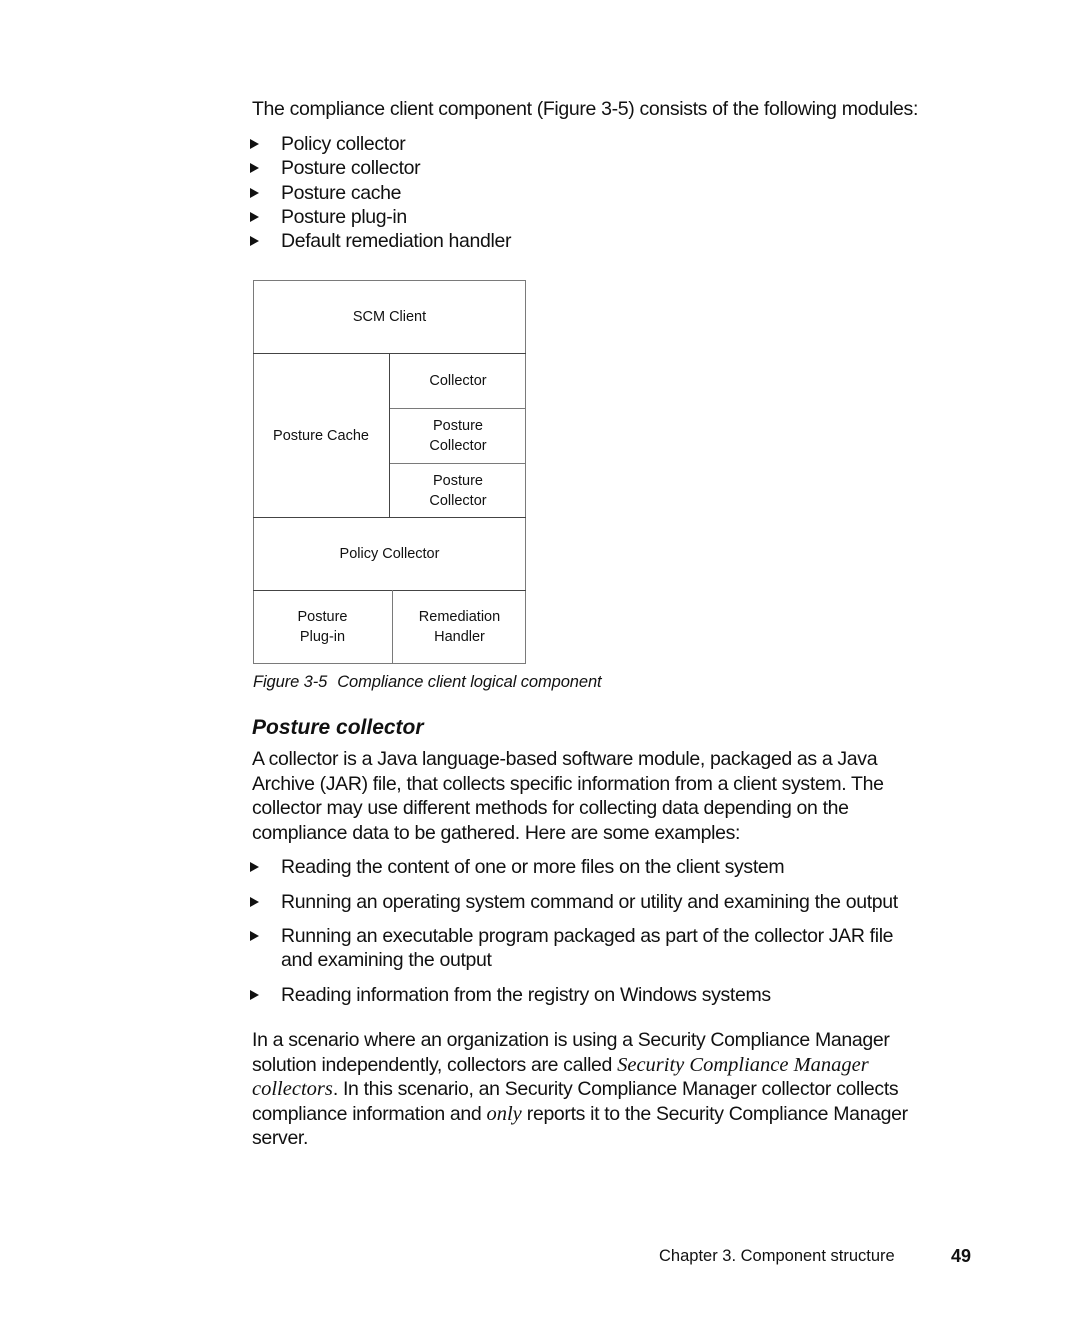 This screenshot has height=1317, width=1080. Describe the element at coordinates (338, 727) in the screenshot. I see `section-heading: Posture collector` at that location.